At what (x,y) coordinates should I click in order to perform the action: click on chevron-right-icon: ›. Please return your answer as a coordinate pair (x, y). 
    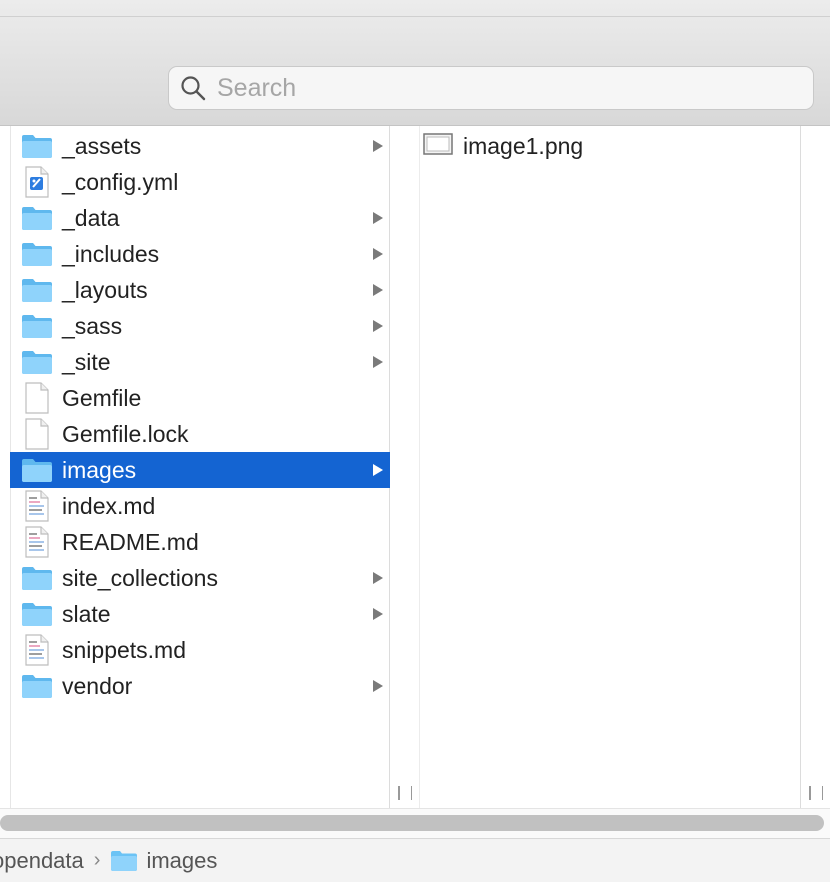
    Looking at the image, I should click on (97, 860).